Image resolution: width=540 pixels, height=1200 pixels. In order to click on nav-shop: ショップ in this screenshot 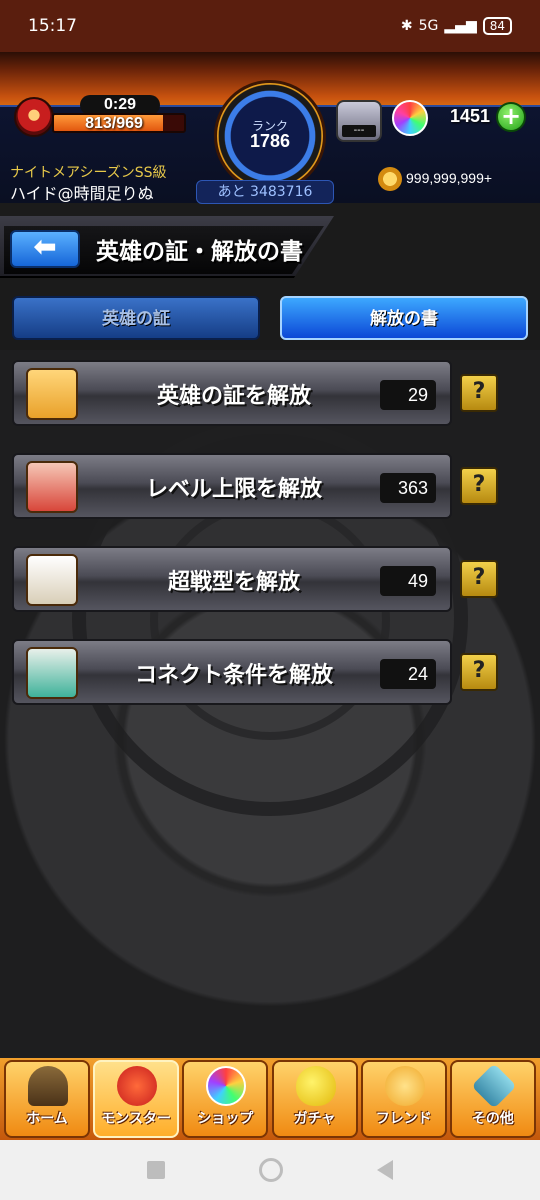, I will do `click(225, 1099)`.